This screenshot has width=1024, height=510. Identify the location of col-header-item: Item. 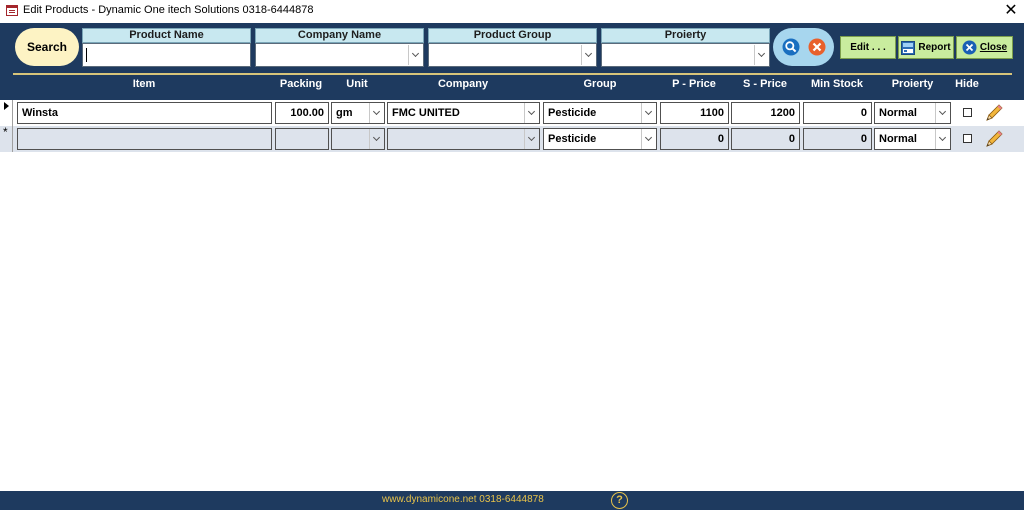
(144, 84).